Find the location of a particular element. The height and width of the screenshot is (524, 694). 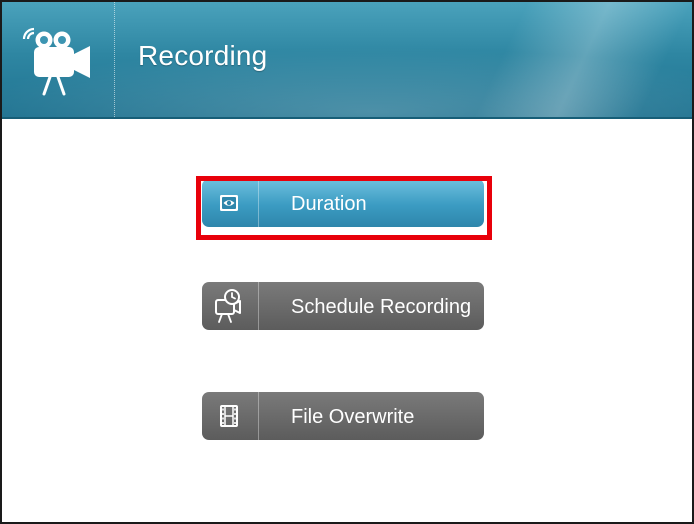

header-divider is located at coordinates (114, 60).